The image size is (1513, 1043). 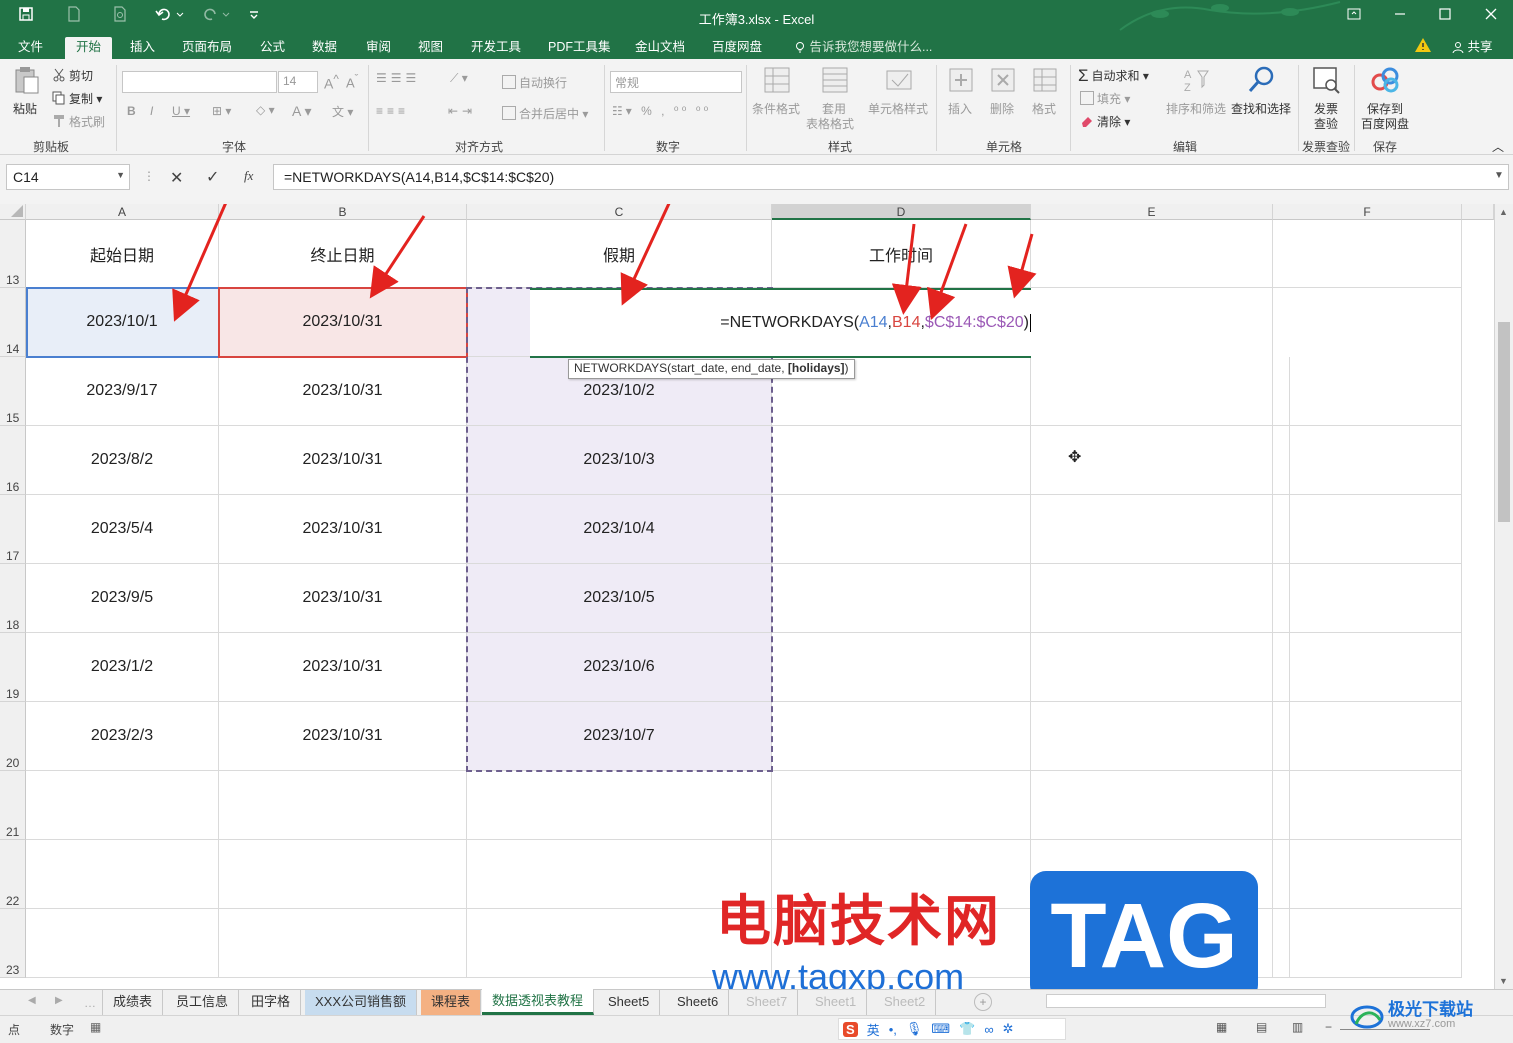 What do you see at coordinates (459, 78) in the screenshot?
I see `orientation-button: ⟋ ▾` at bounding box center [459, 78].